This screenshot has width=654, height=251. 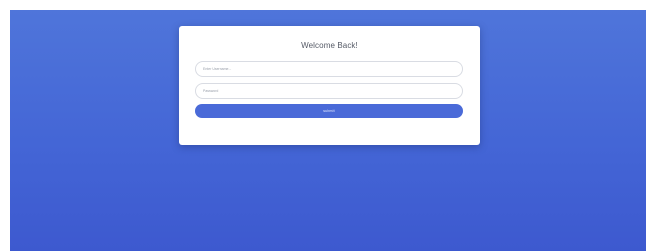 What do you see at coordinates (329, 45) in the screenshot?
I see `login-title: Welcome Back!` at bounding box center [329, 45].